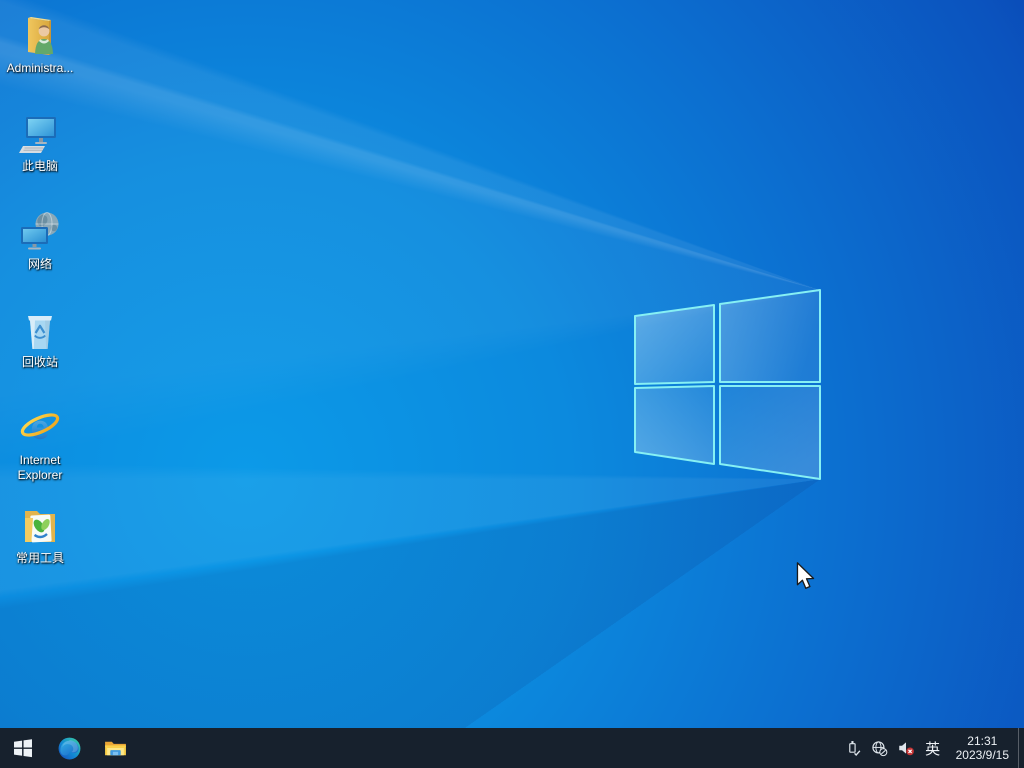 This screenshot has width=1024, height=768. I want to click on network-offline-icon, so click(880, 748).